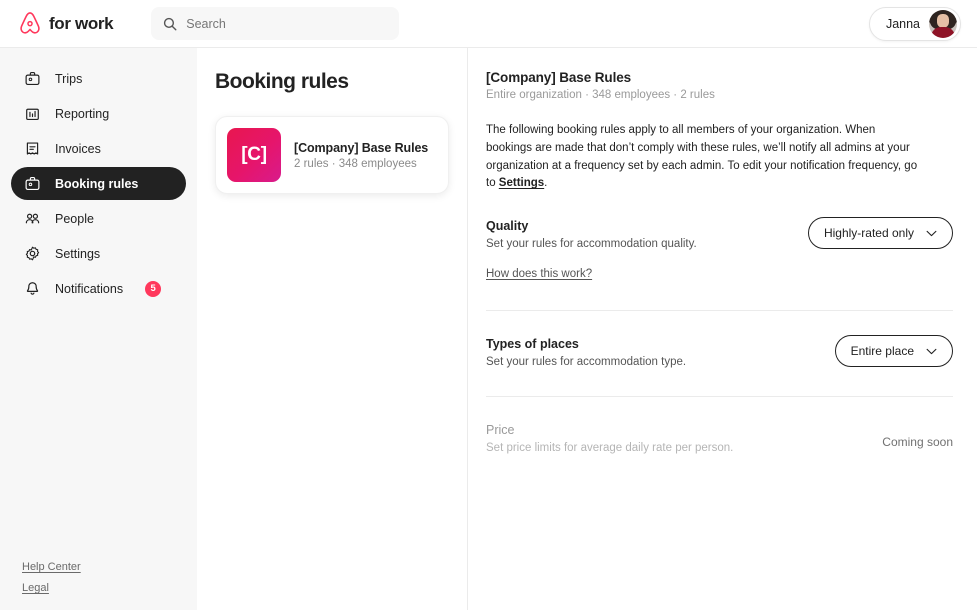 Image resolution: width=977 pixels, height=610 pixels. Describe the element at coordinates (546, 183) in the screenshot. I see `panel-description-tail: .` at that location.